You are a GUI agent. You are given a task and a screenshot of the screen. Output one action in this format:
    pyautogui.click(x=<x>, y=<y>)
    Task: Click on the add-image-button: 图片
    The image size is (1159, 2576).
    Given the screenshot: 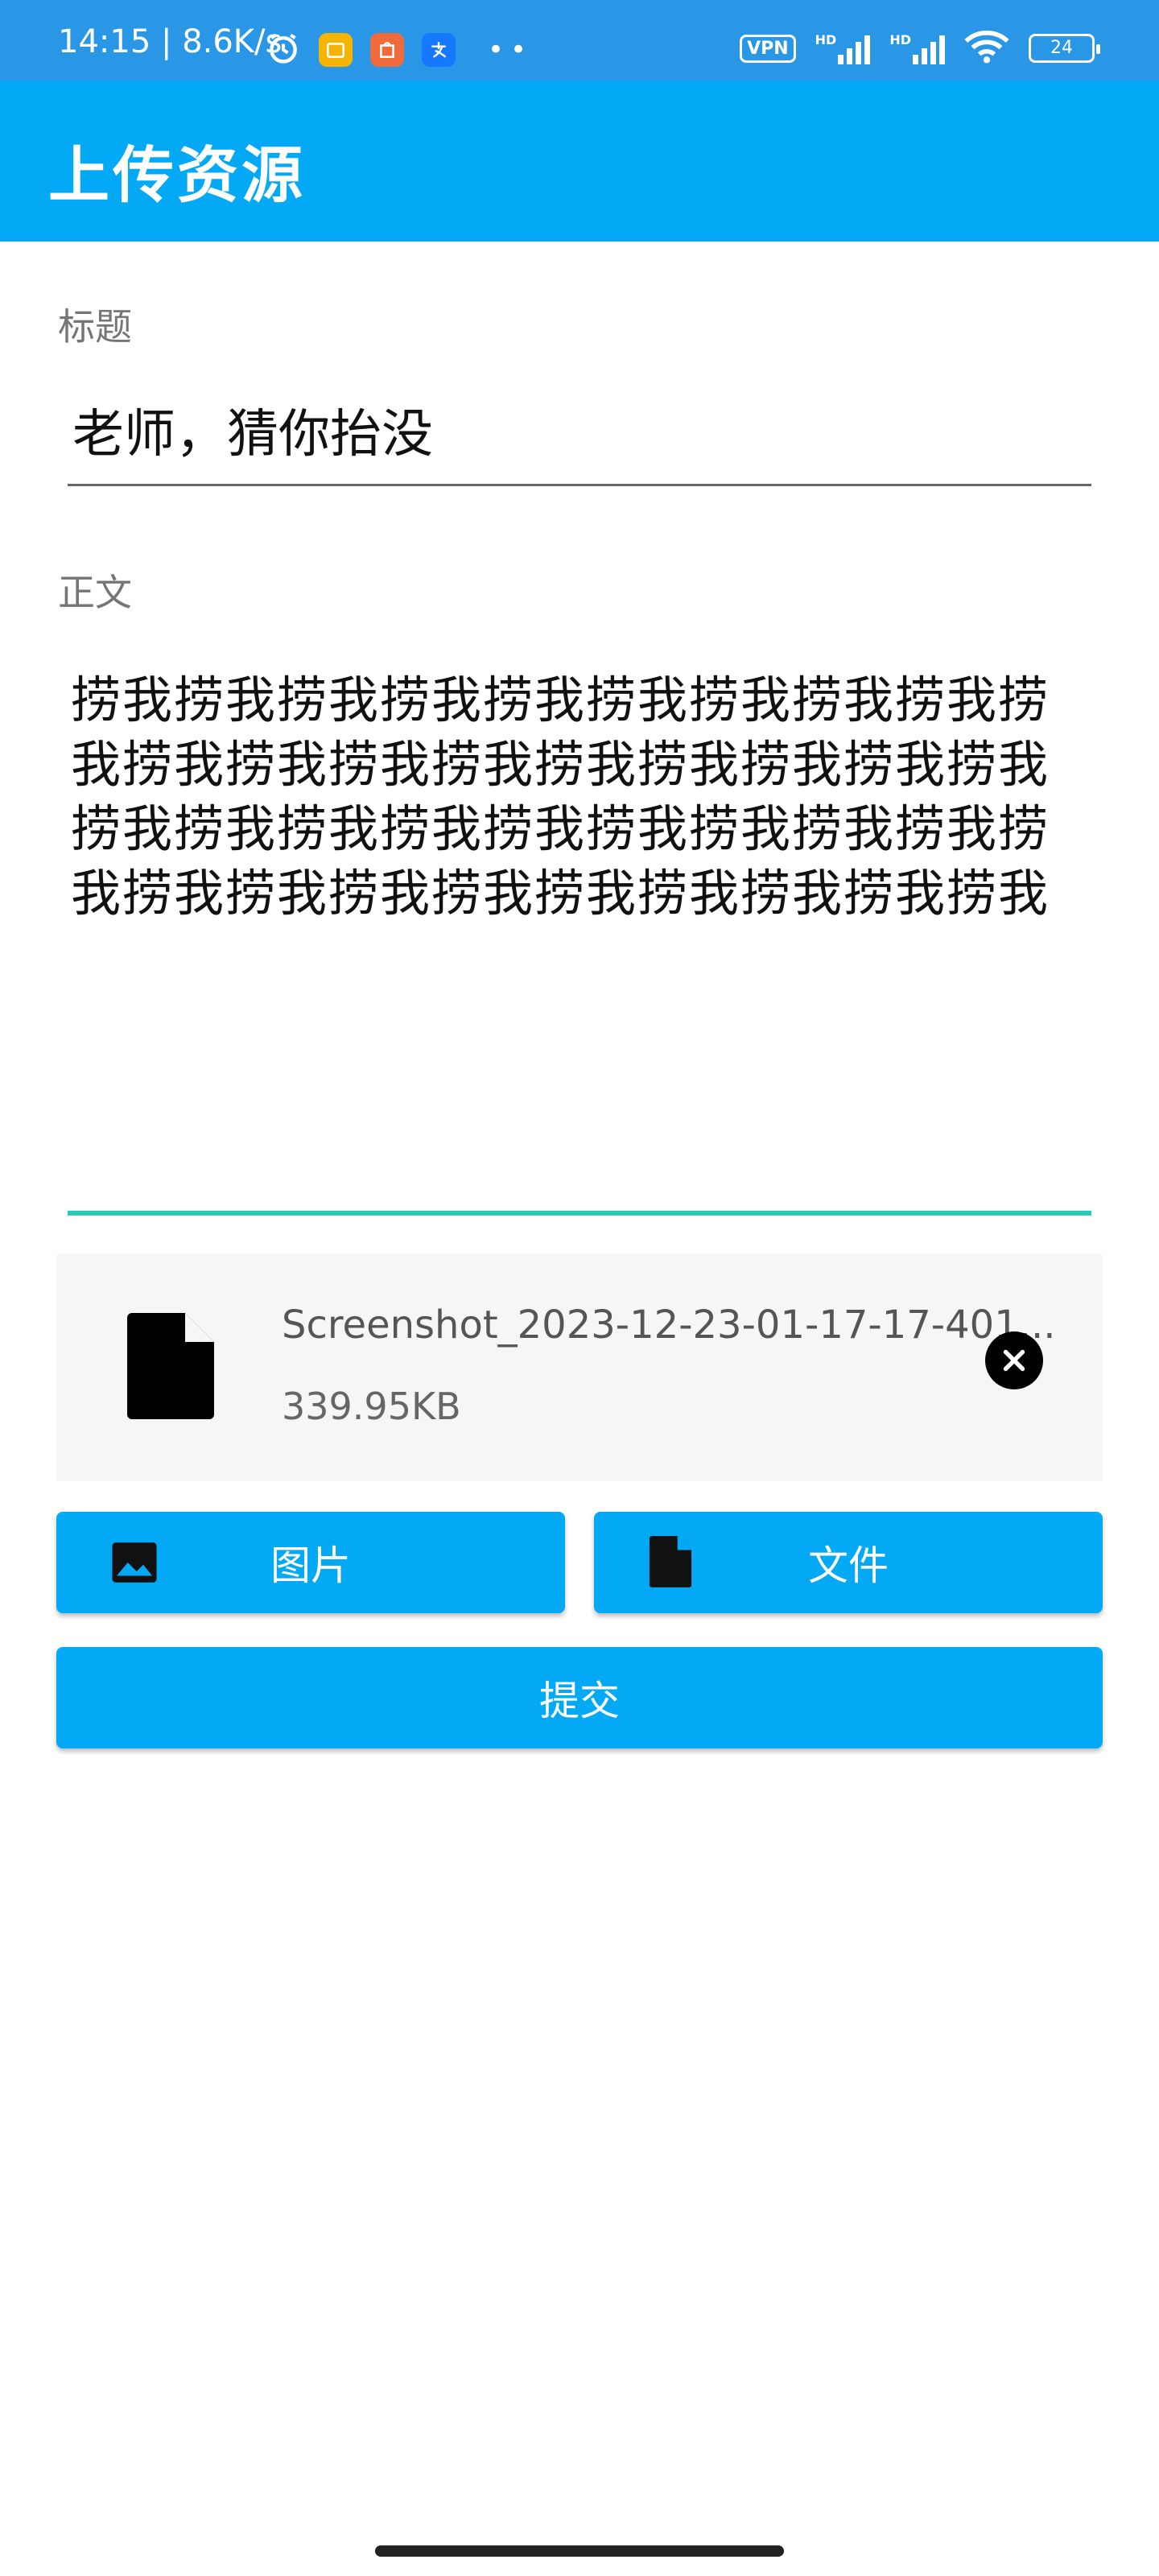 What is the action you would take?
    pyautogui.click(x=310, y=1562)
    